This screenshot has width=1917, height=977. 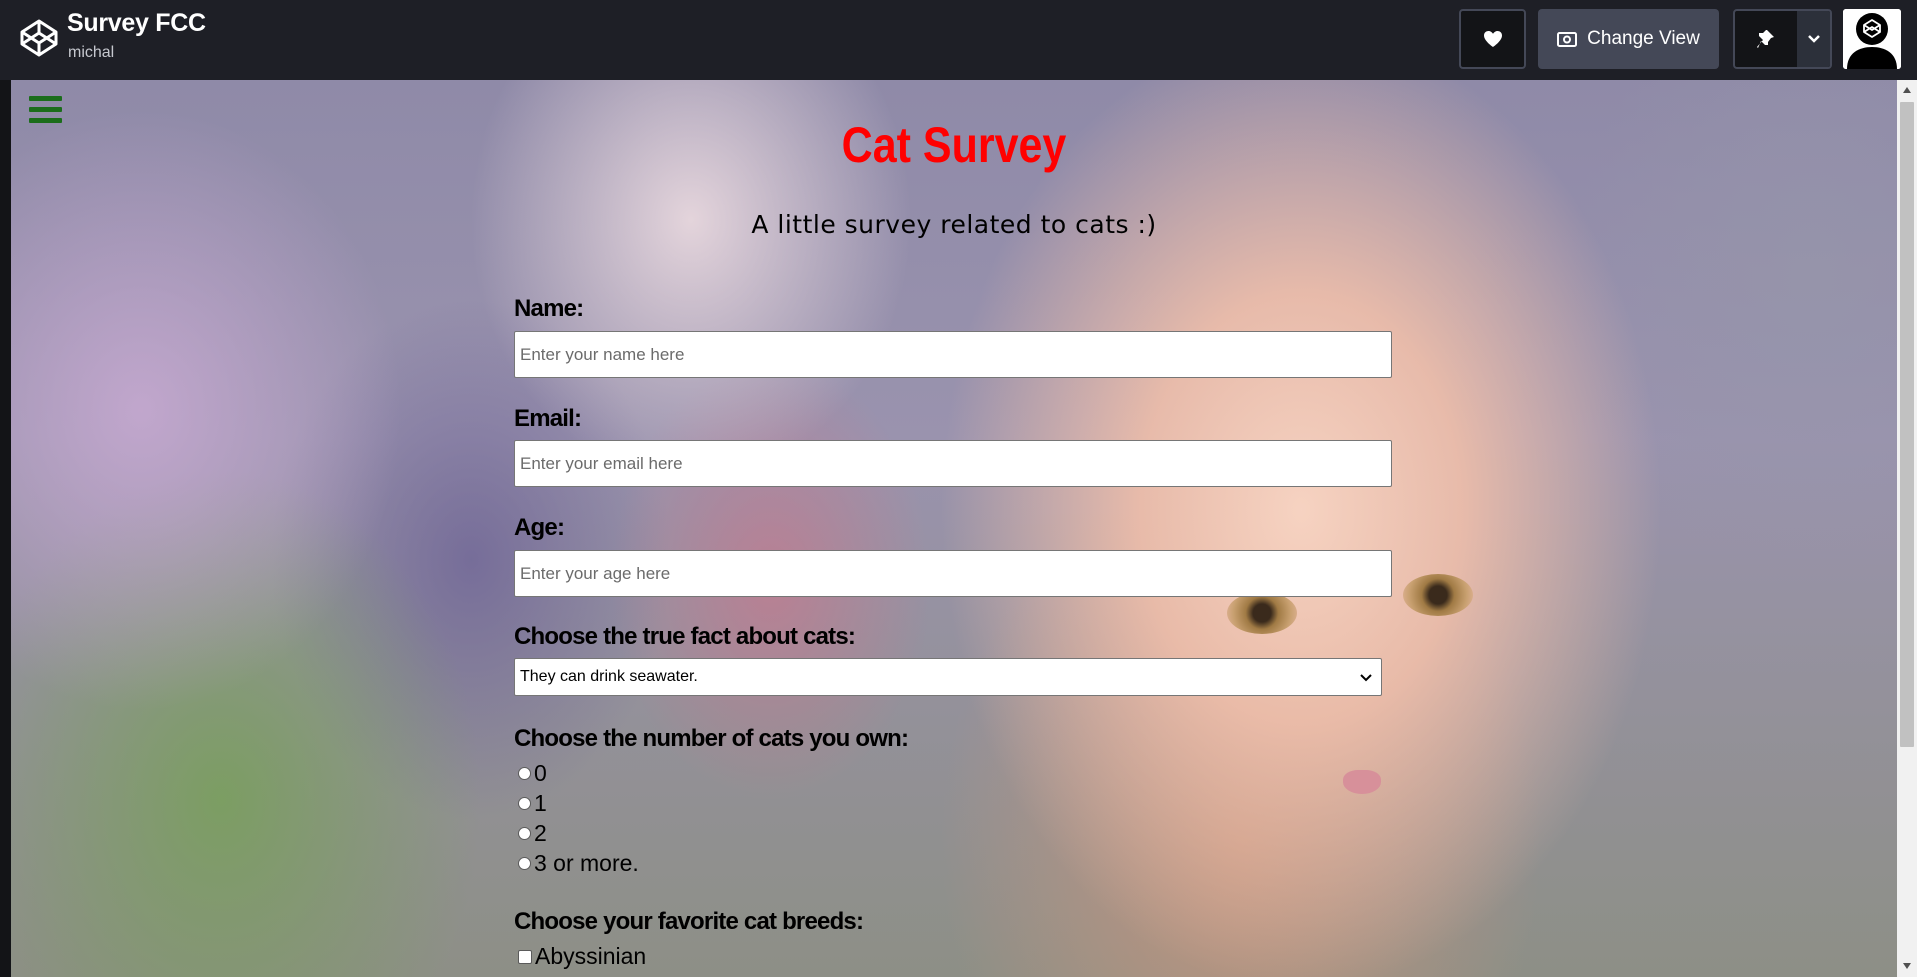 What do you see at coordinates (532, 833) in the screenshot?
I see `radio-option: 2` at bounding box center [532, 833].